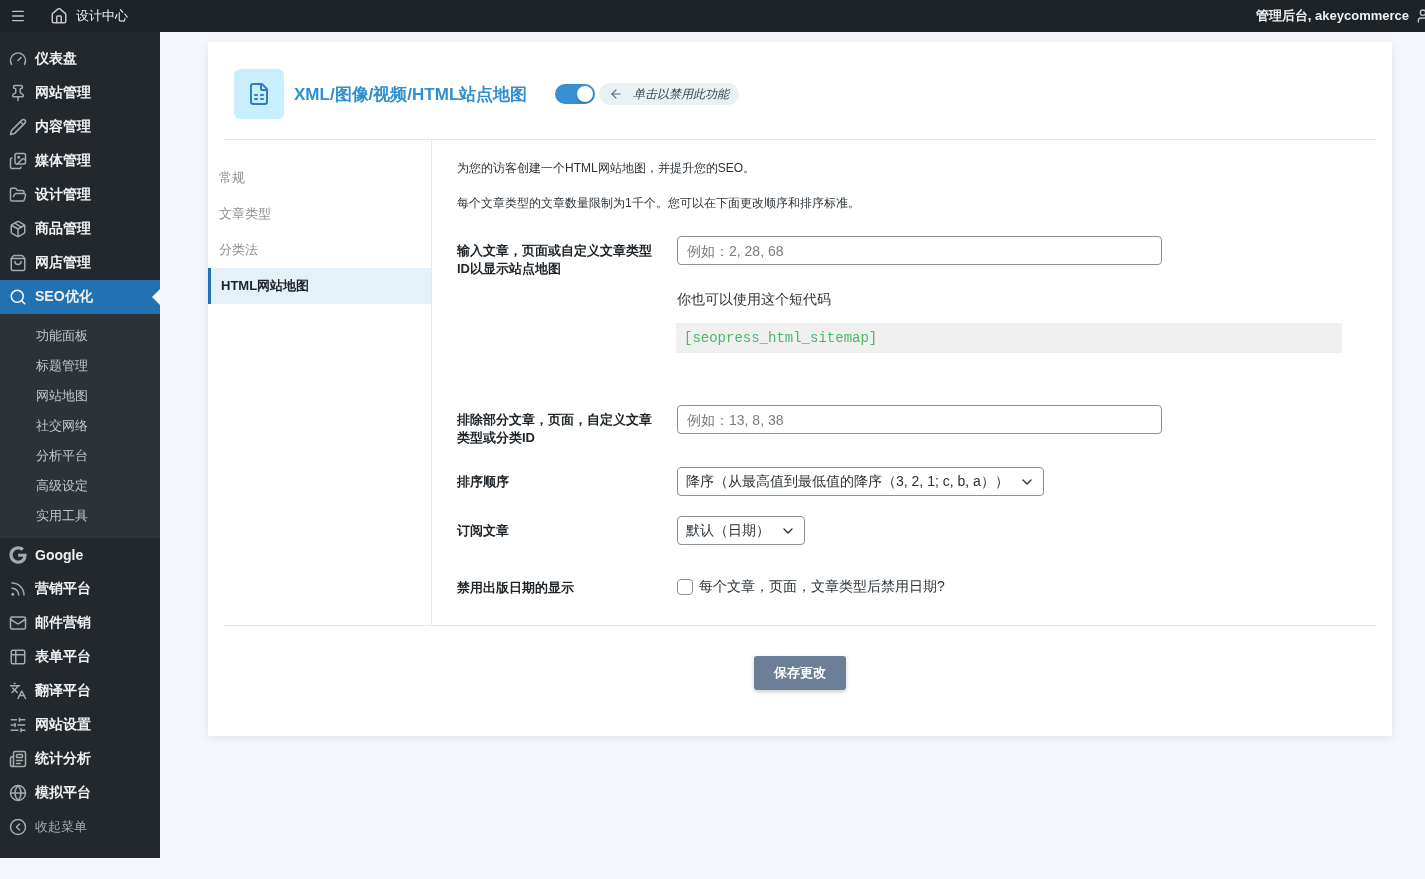 The image size is (1425, 879). I want to click on feature-toggle, so click(575, 94).